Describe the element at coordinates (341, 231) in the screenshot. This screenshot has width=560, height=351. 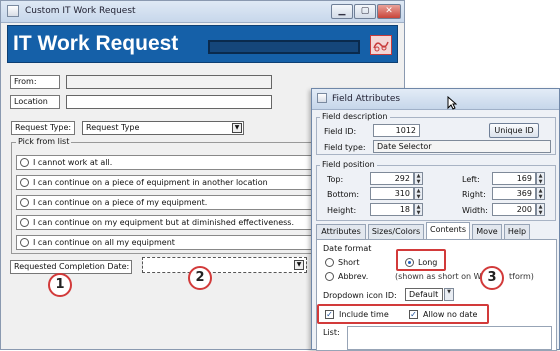
I see `tab-attributes: Attributes` at that location.